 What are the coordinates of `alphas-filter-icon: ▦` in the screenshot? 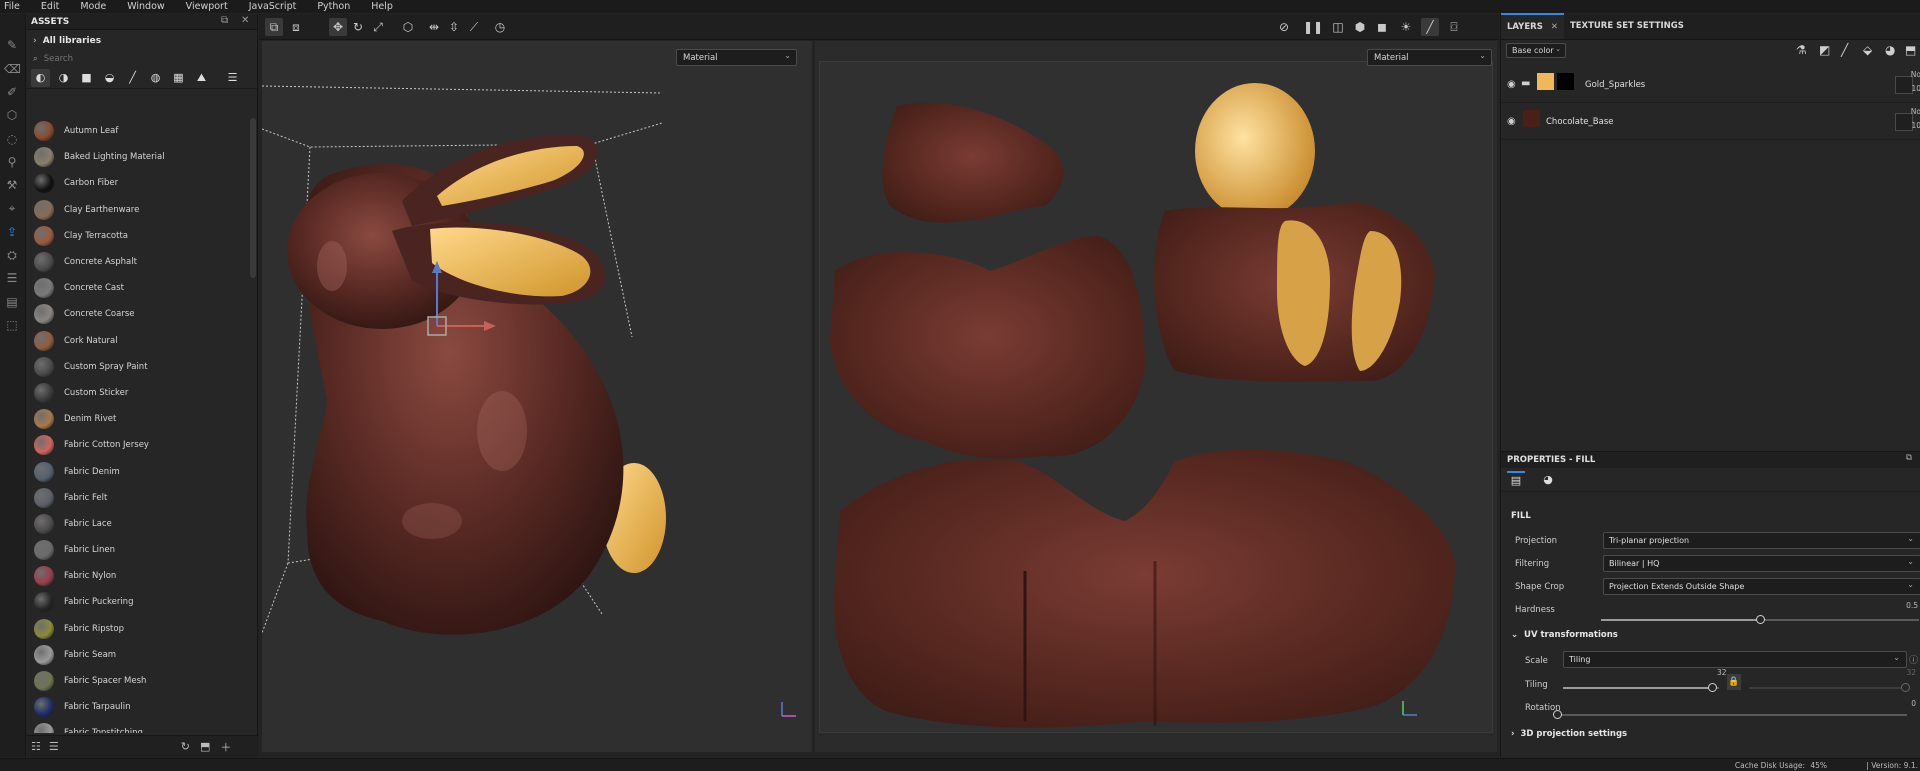 It's located at (178, 78).